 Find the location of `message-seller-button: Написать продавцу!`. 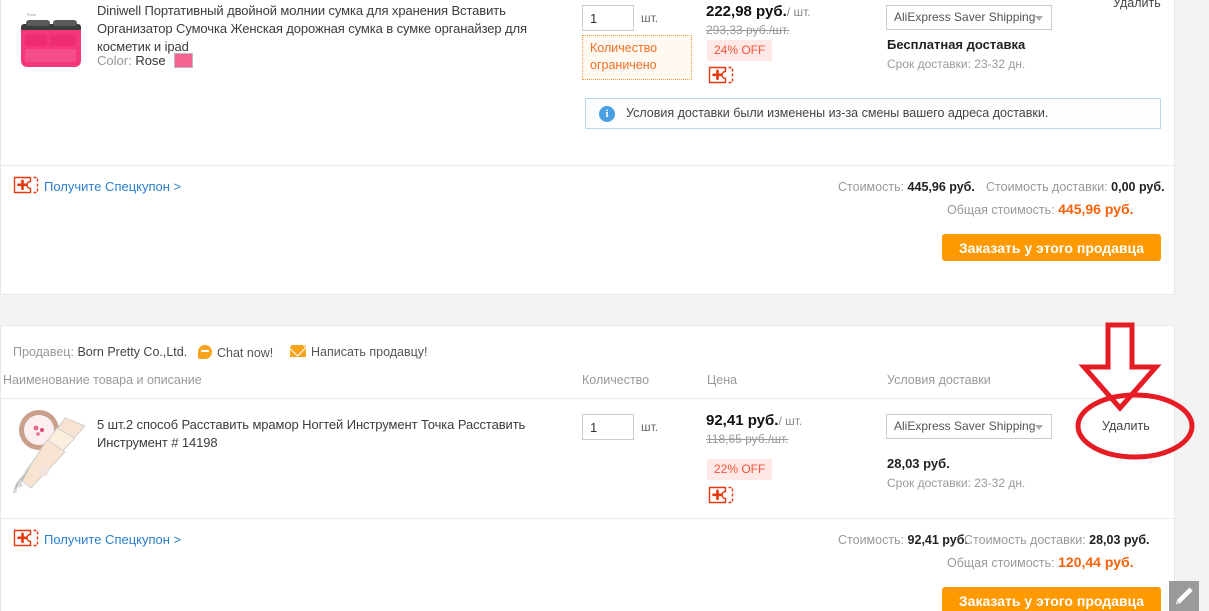

message-seller-button: Написать продавцу! is located at coordinates (359, 352).